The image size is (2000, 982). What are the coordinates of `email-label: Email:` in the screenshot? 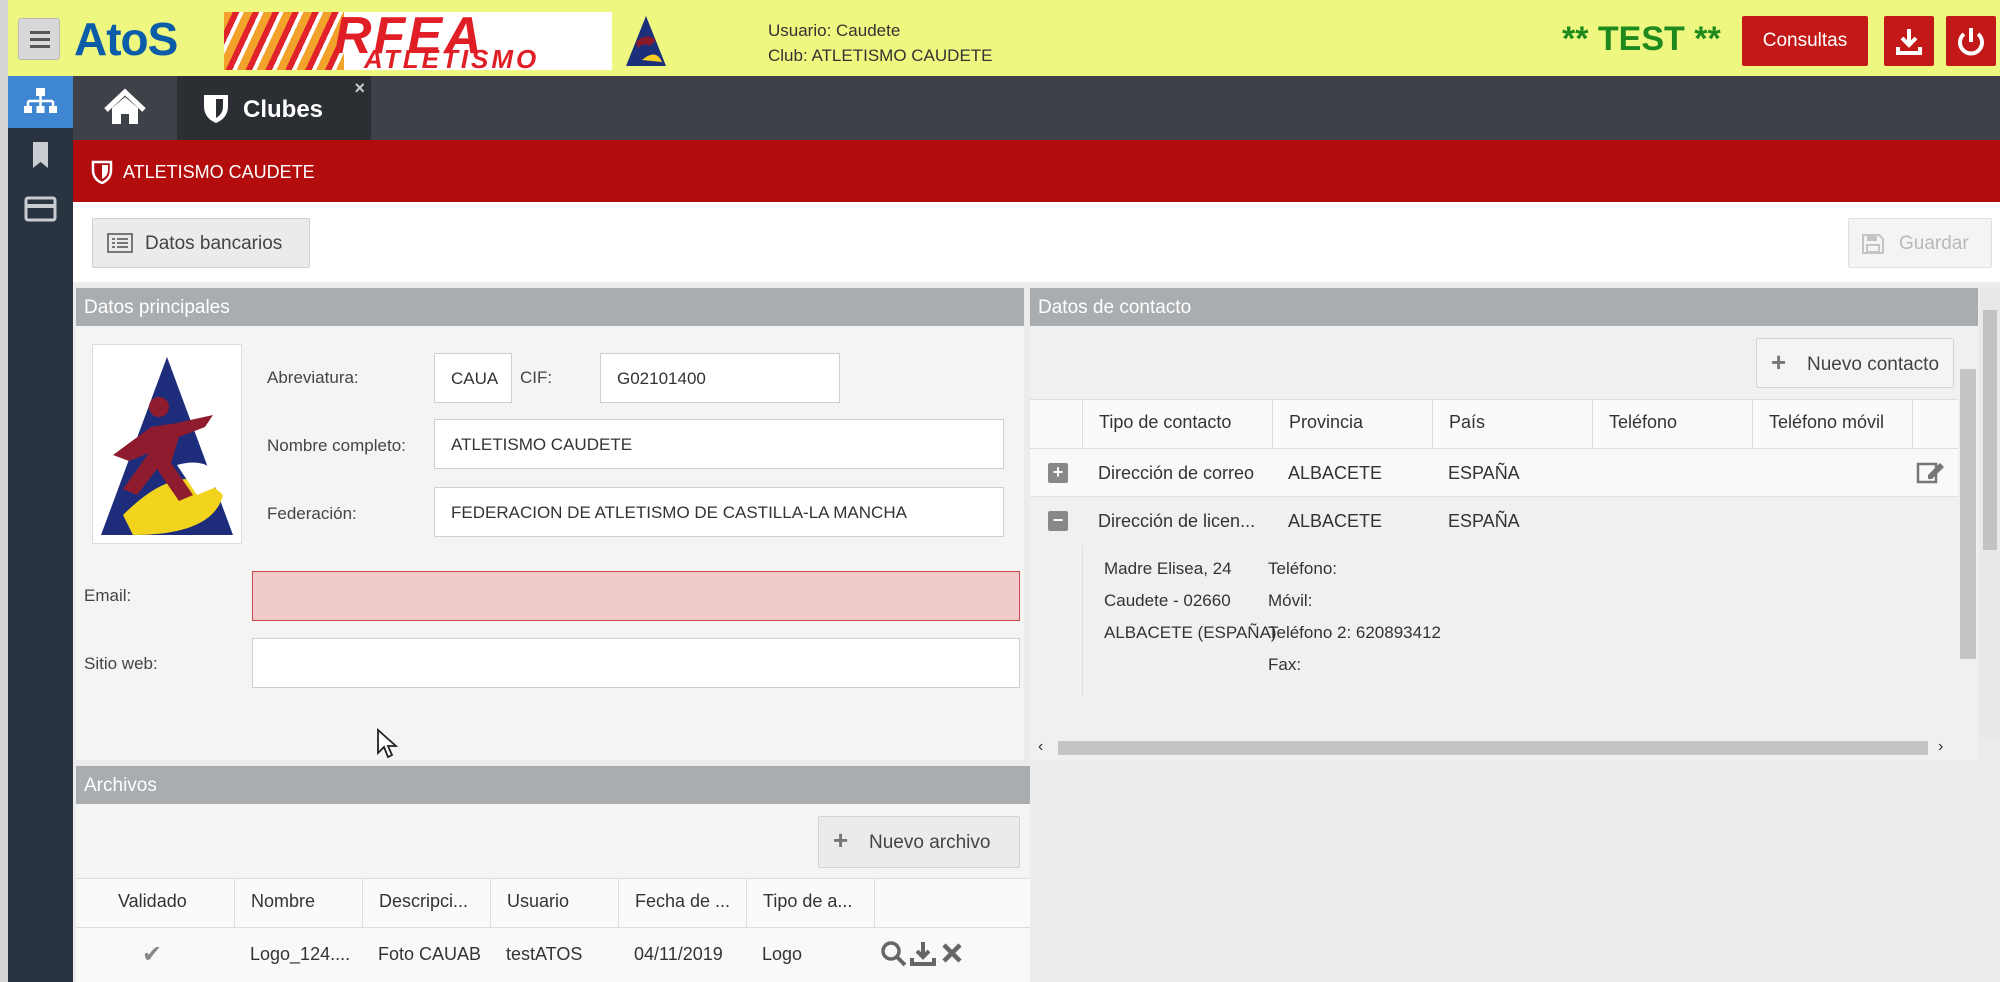 It's located at (108, 595).